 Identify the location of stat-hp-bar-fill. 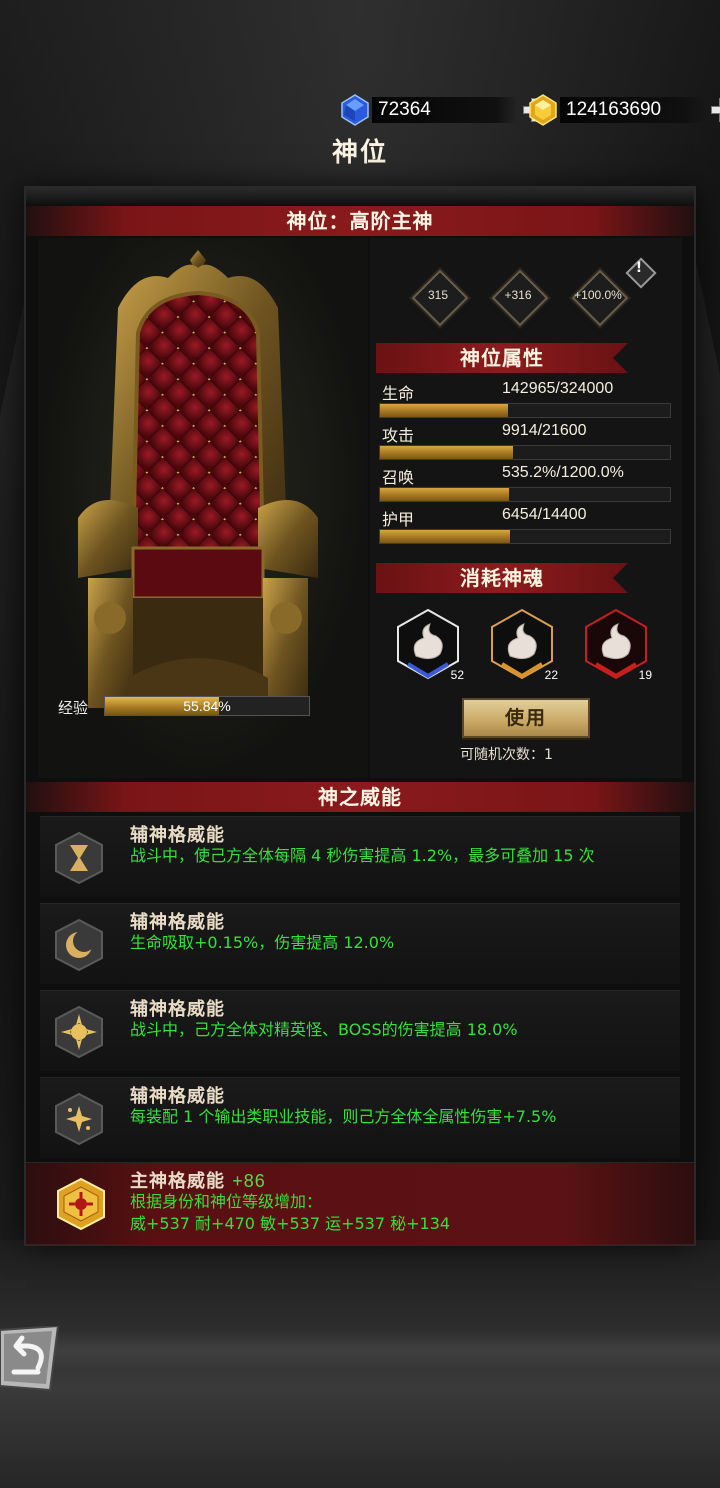
(444, 410).